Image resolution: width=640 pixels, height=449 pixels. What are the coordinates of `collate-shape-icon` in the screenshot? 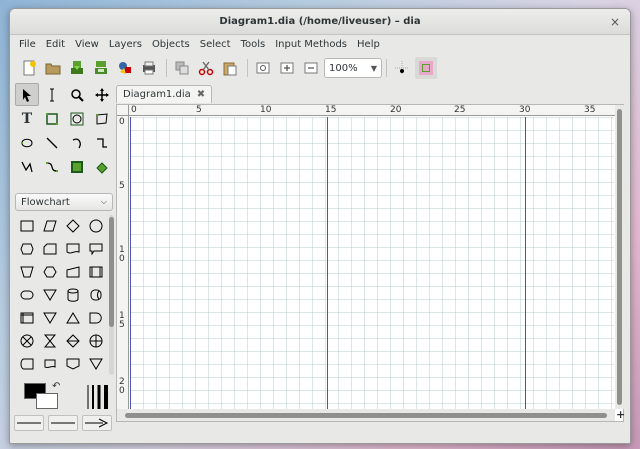 It's located at (50, 341).